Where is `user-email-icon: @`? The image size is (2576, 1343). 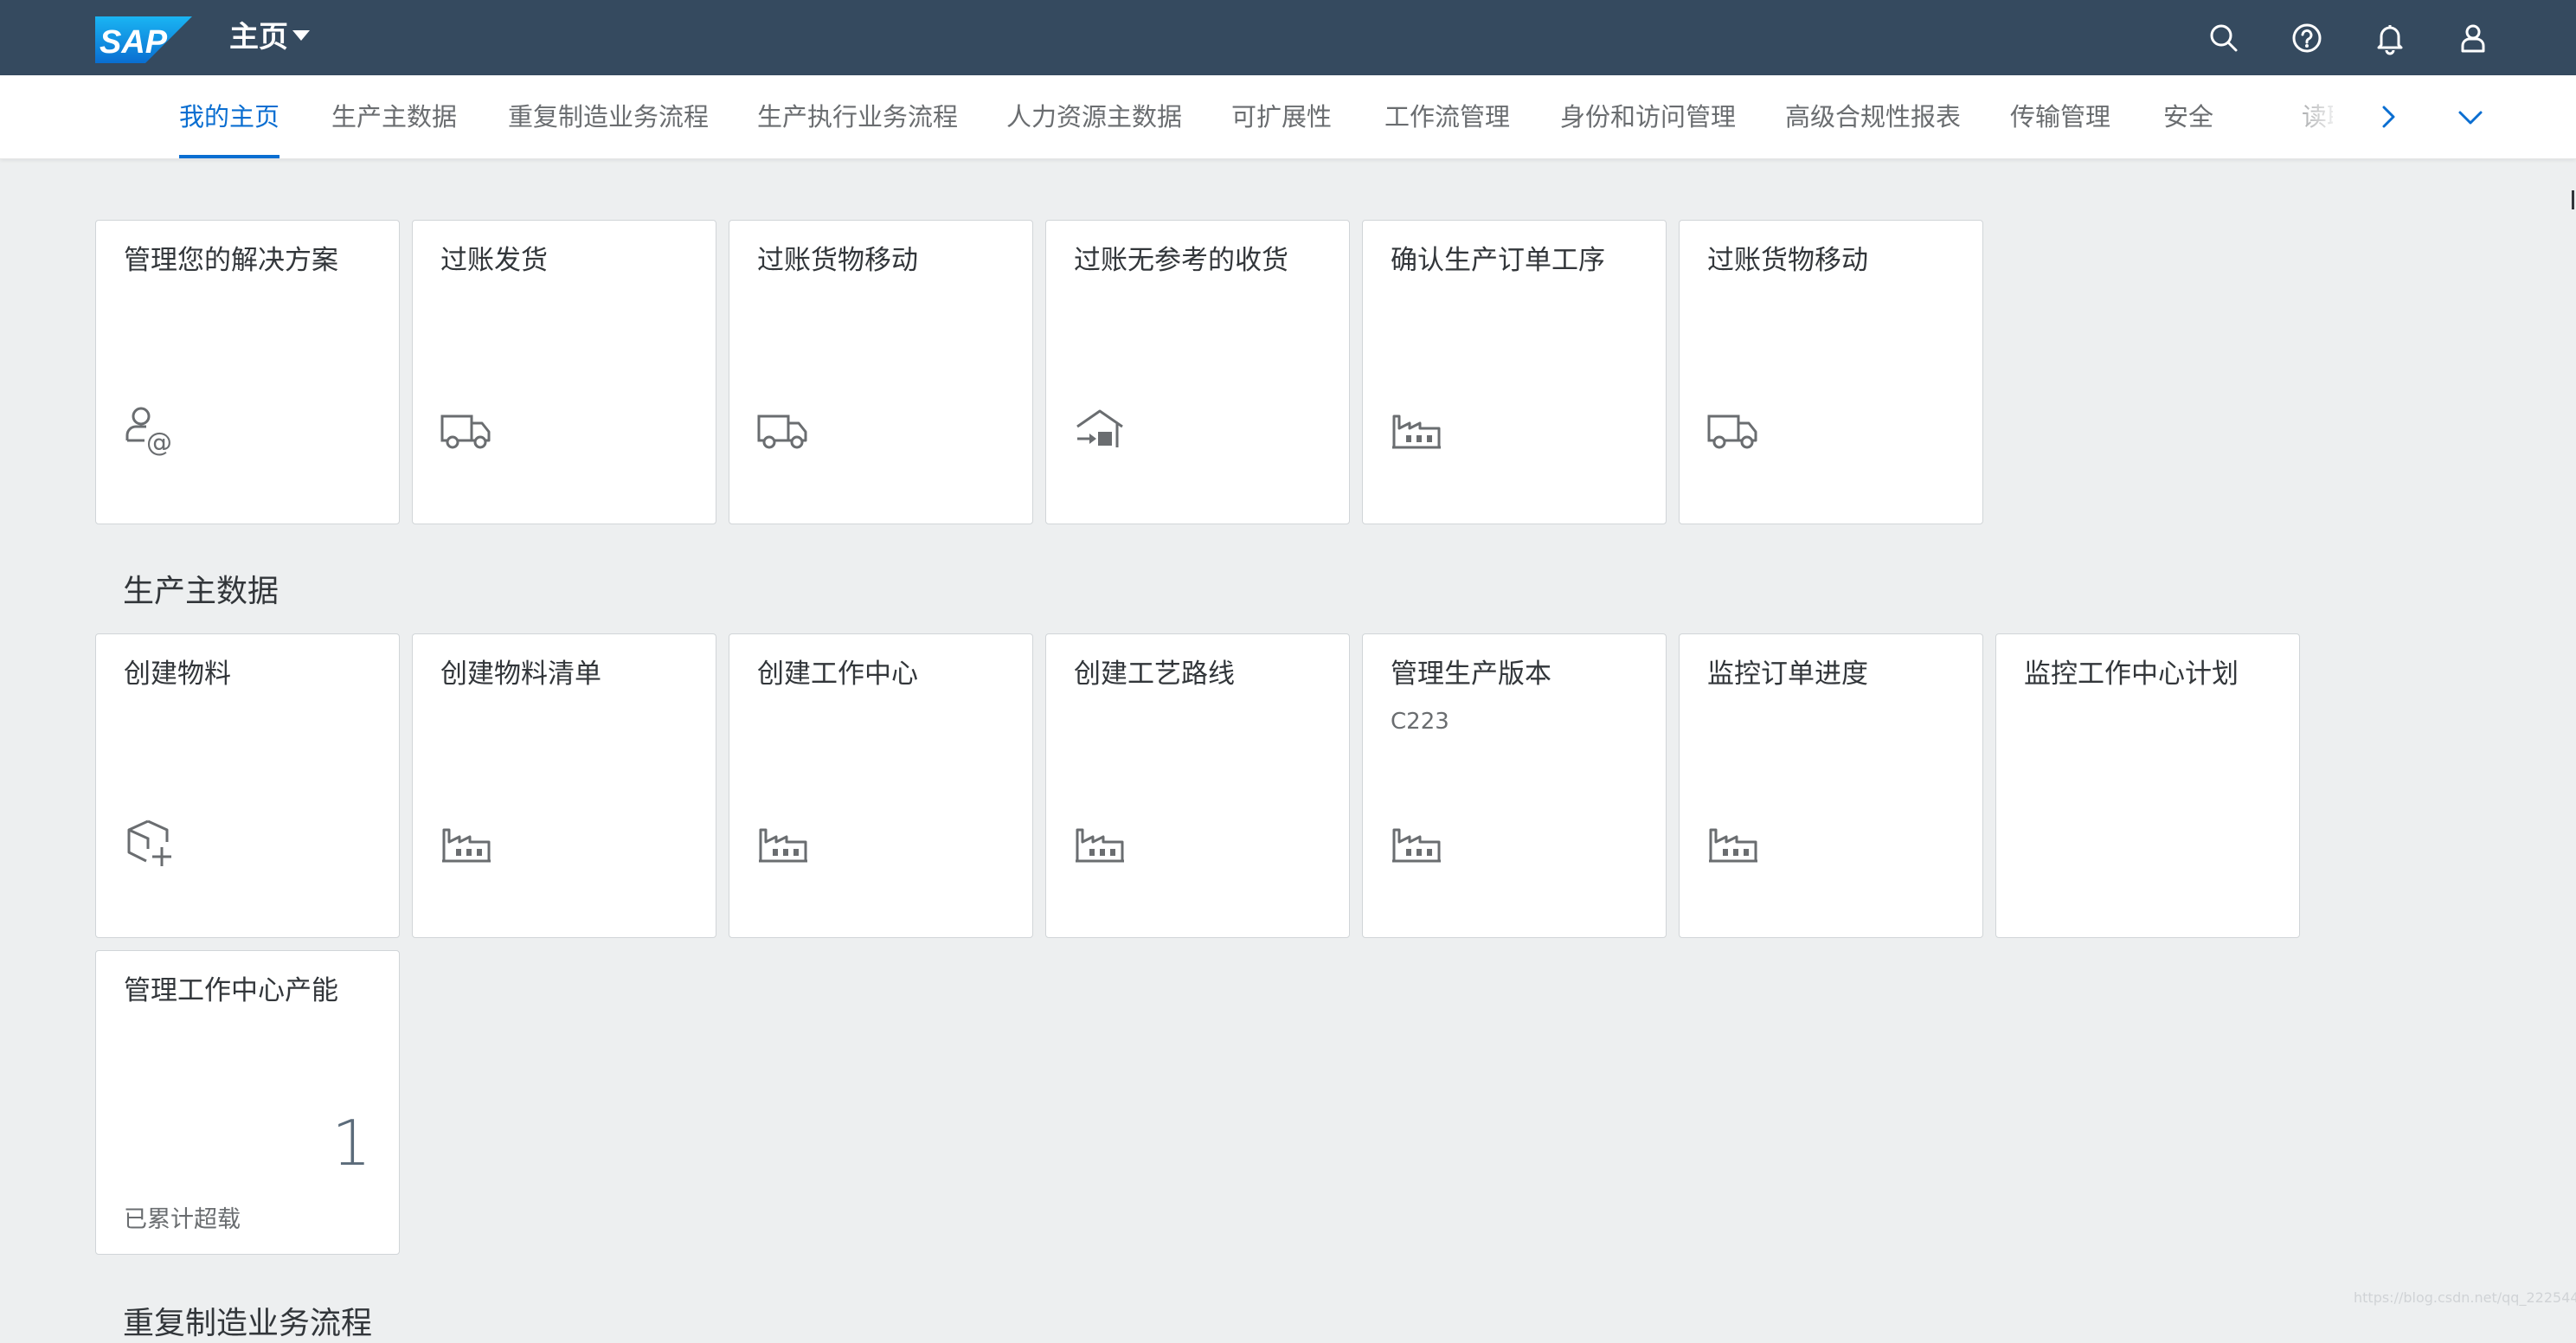
user-email-icon: @ is located at coordinates (148, 433).